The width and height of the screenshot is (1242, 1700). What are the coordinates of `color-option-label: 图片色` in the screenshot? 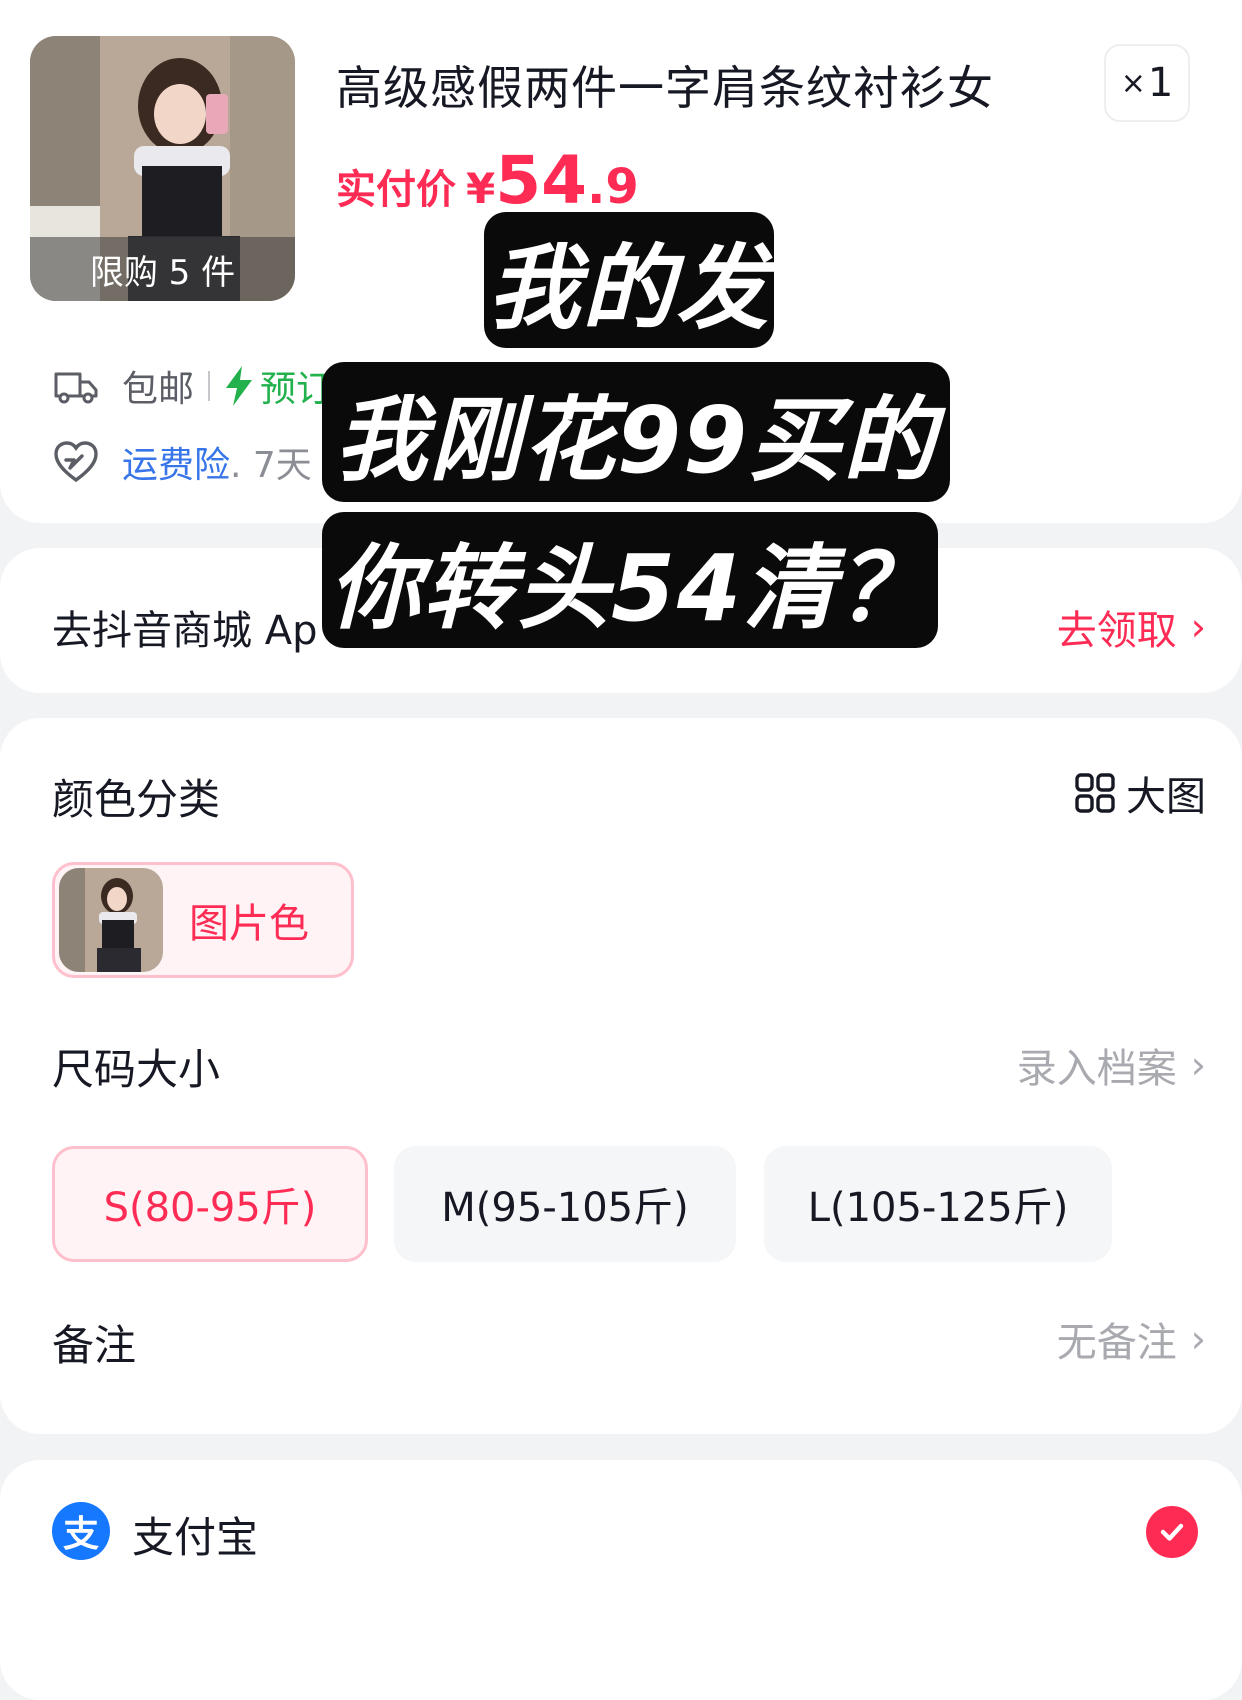 It's located at (249, 924).